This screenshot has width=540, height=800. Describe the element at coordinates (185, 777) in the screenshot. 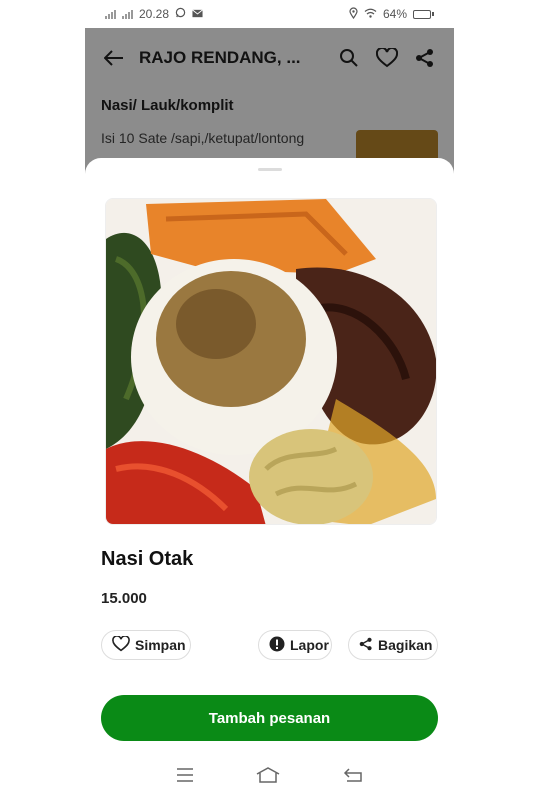

I see `menu-icon` at that location.